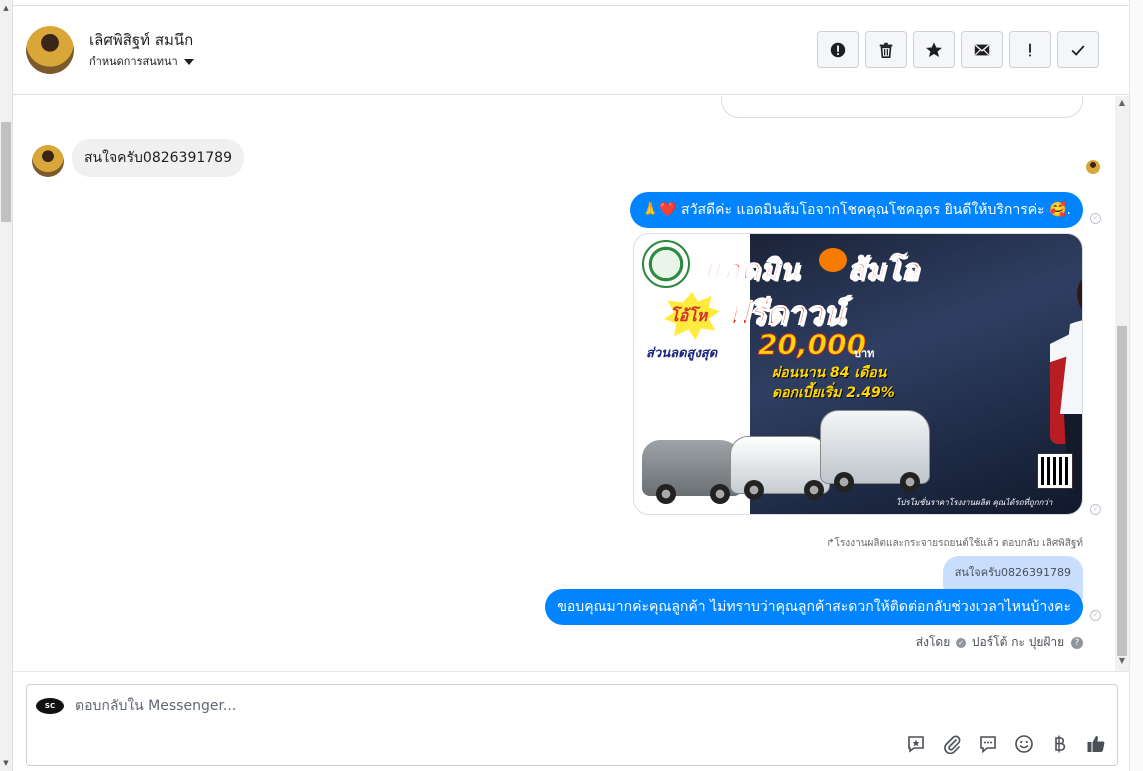 This screenshot has height=771, width=1143. What do you see at coordinates (666, 264) in the screenshot?
I see `dealer-logo` at bounding box center [666, 264].